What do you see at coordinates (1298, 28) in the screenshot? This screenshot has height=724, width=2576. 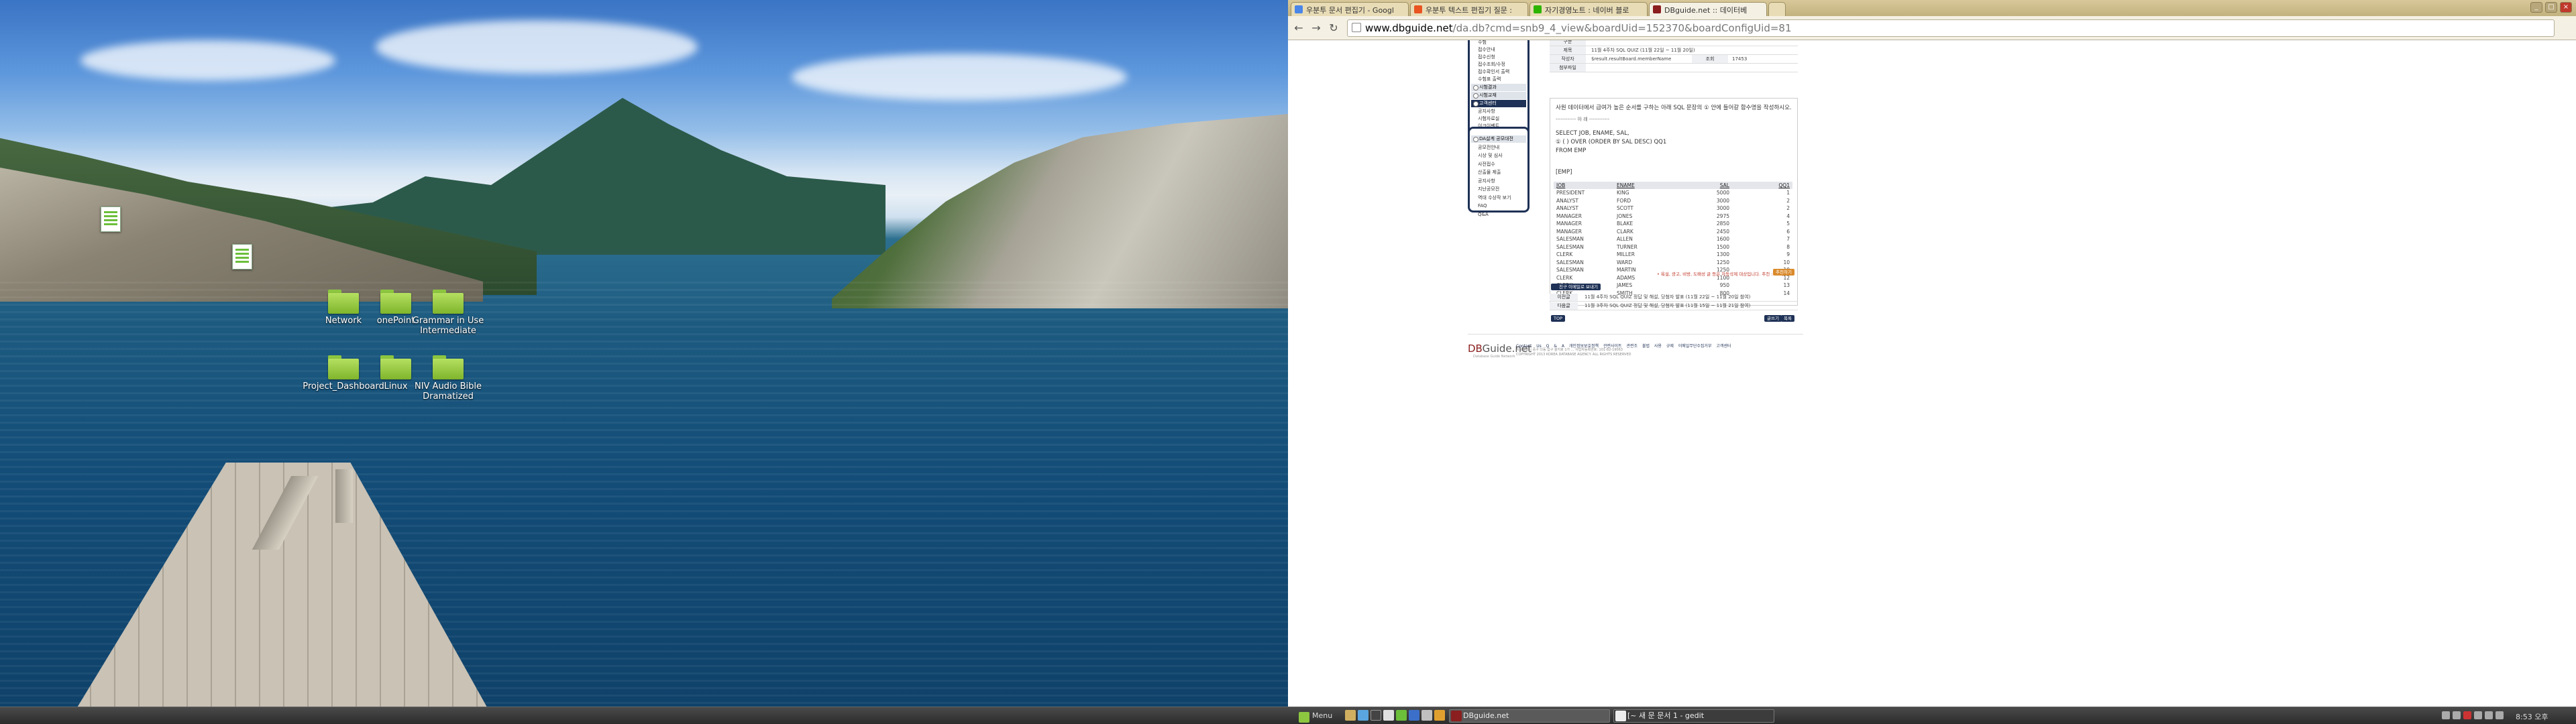 I see `back-arrow-icon: ←` at bounding box center [1298, 28].